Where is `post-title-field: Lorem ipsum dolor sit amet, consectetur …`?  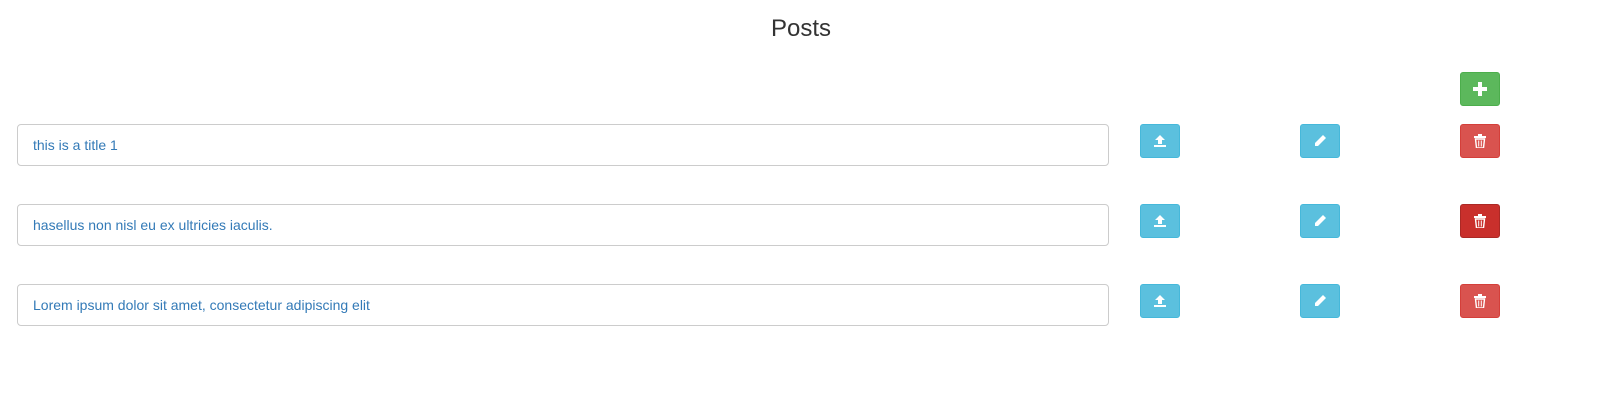
post-title-field: Lorem ipsum dolor sit amet, consectetur … is located at coordinates (563, 305).